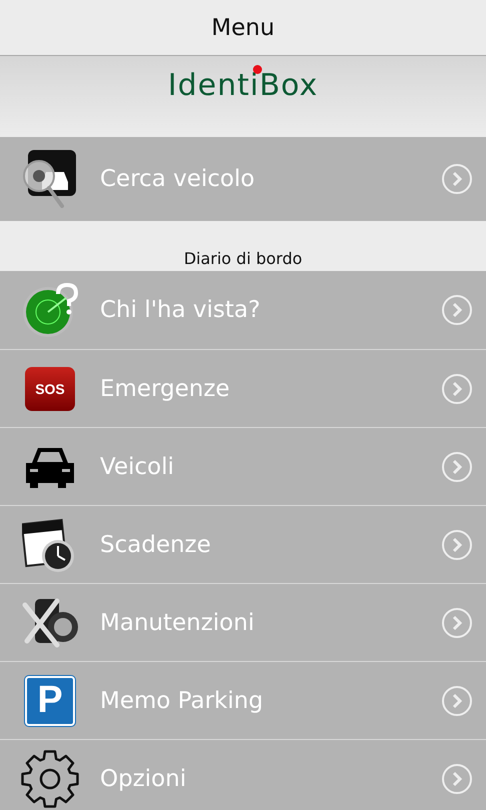 This screenshot has width=486, height=810. I want to click on section-title: Diario di bordo, so click(243, 258).